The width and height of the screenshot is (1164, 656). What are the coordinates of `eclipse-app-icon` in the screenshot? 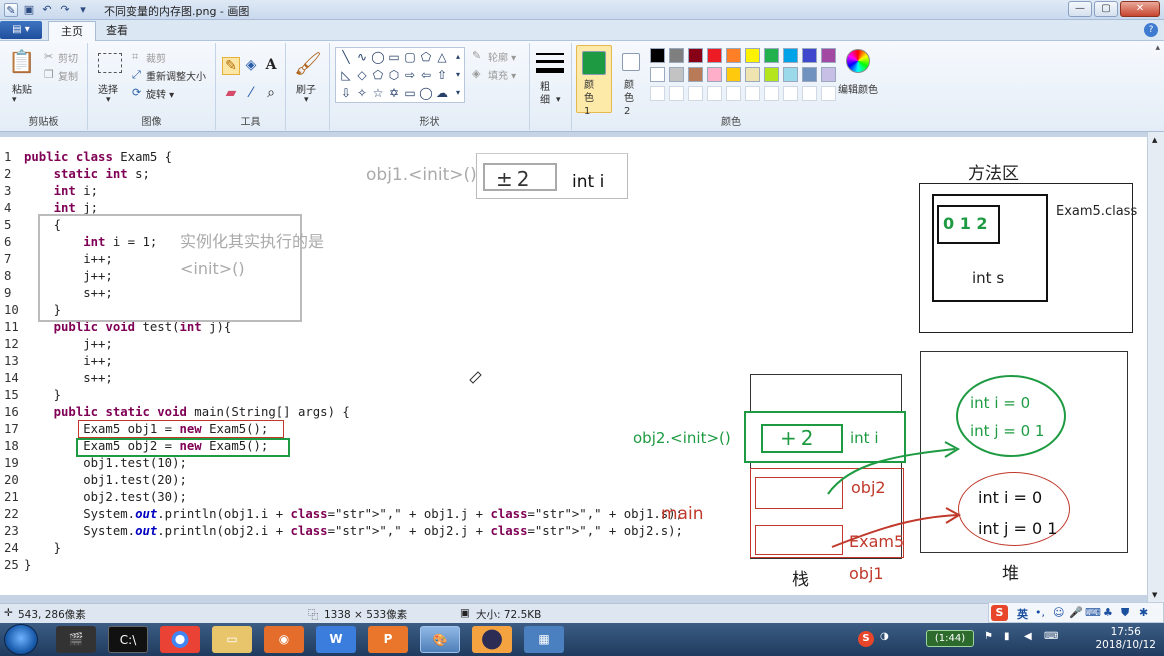 It's located at (492, 639).